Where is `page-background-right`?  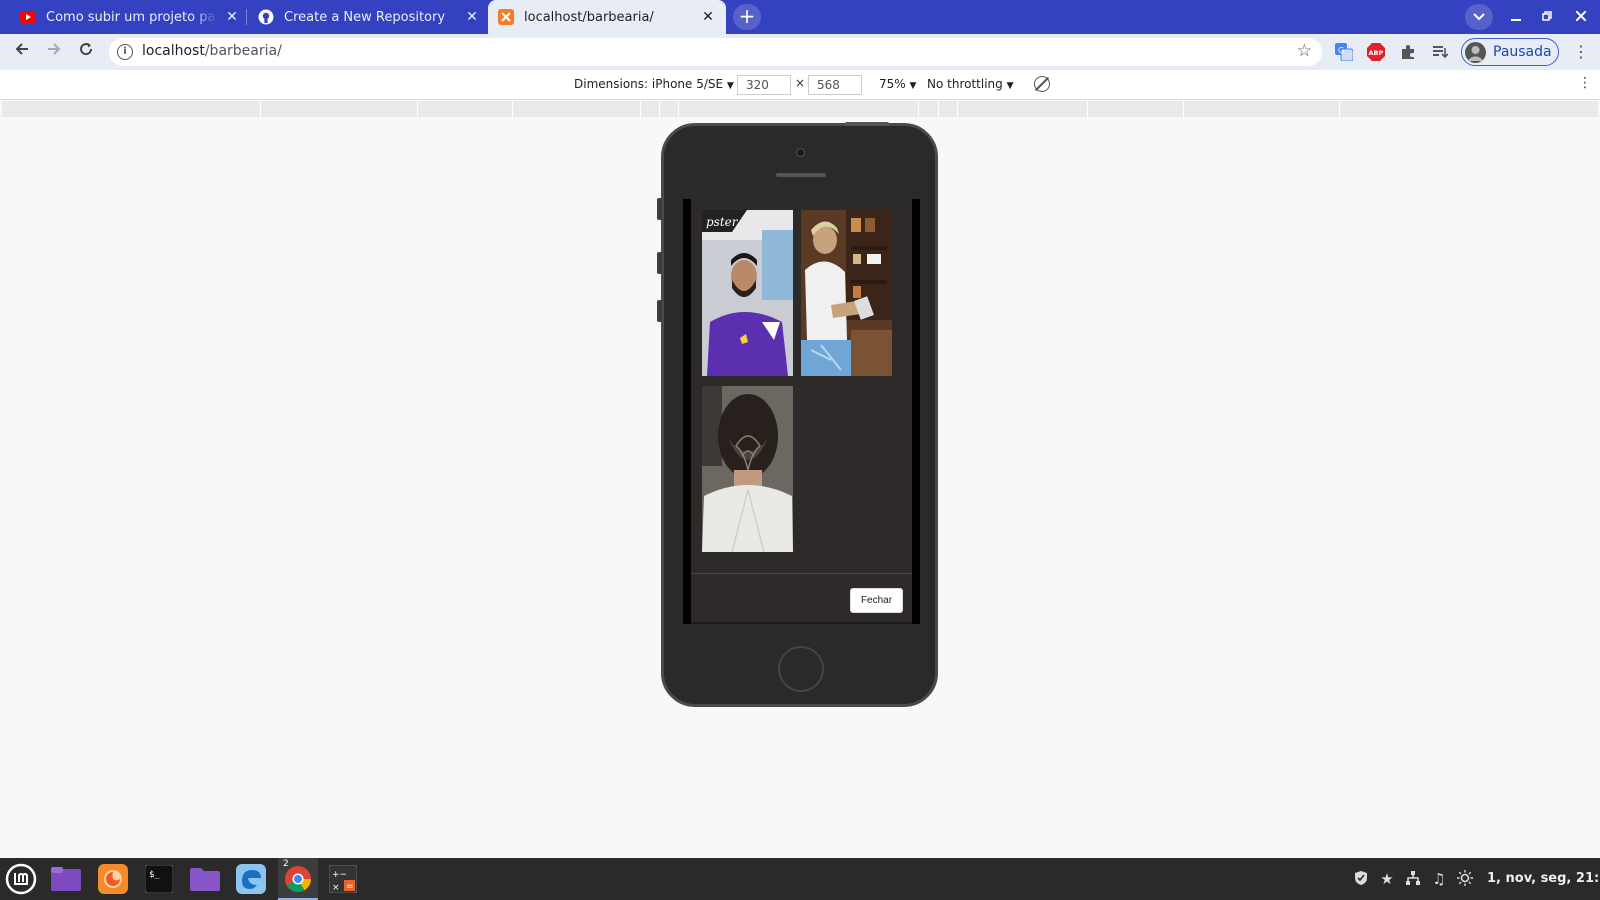 page-background-right is located at coordinates (916, 411).